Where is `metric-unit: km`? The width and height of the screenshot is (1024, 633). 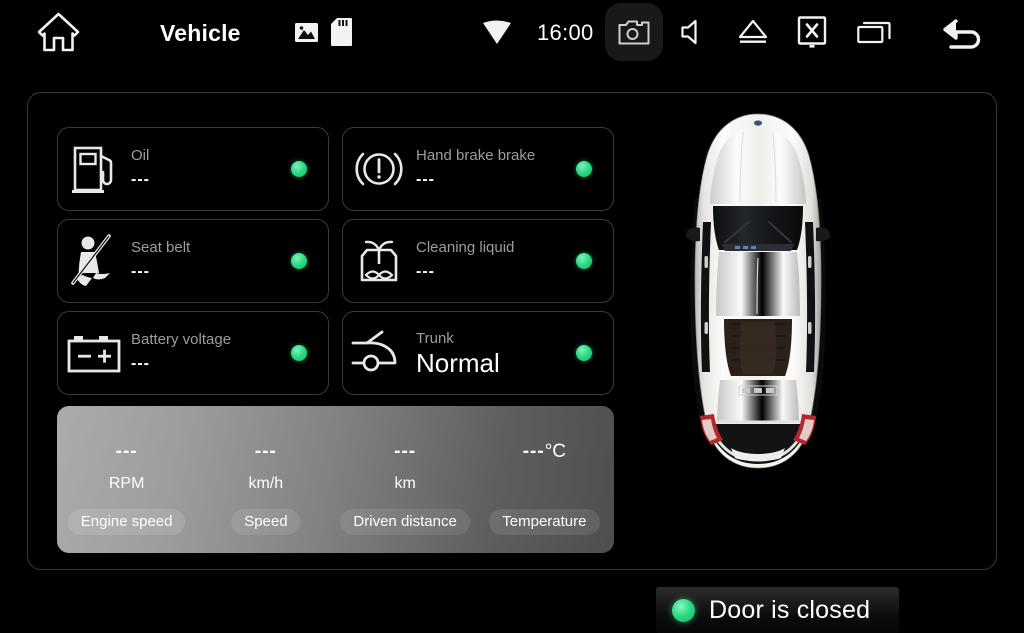 metric-unit: km is located at coordinates (405, 483).